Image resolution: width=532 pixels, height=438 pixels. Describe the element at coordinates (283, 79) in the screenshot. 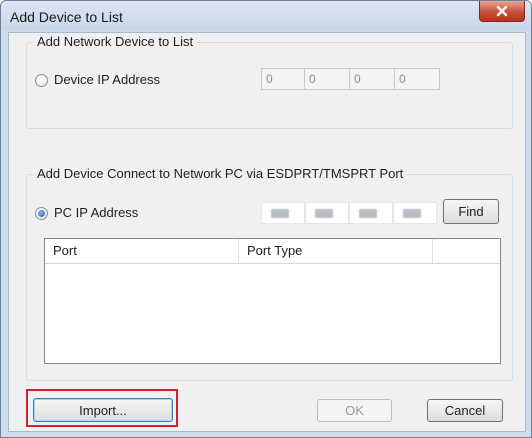

I see `device-ip-octet-1: 0` at that location.